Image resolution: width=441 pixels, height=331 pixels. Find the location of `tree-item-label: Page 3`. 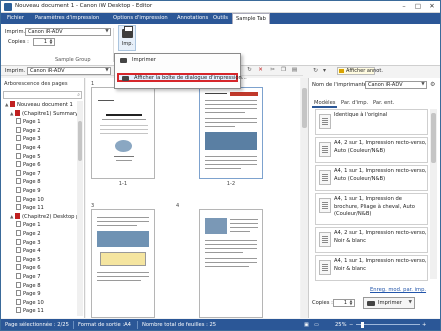

tree-item-label: Page 3 is located at coordinates (32, 242).